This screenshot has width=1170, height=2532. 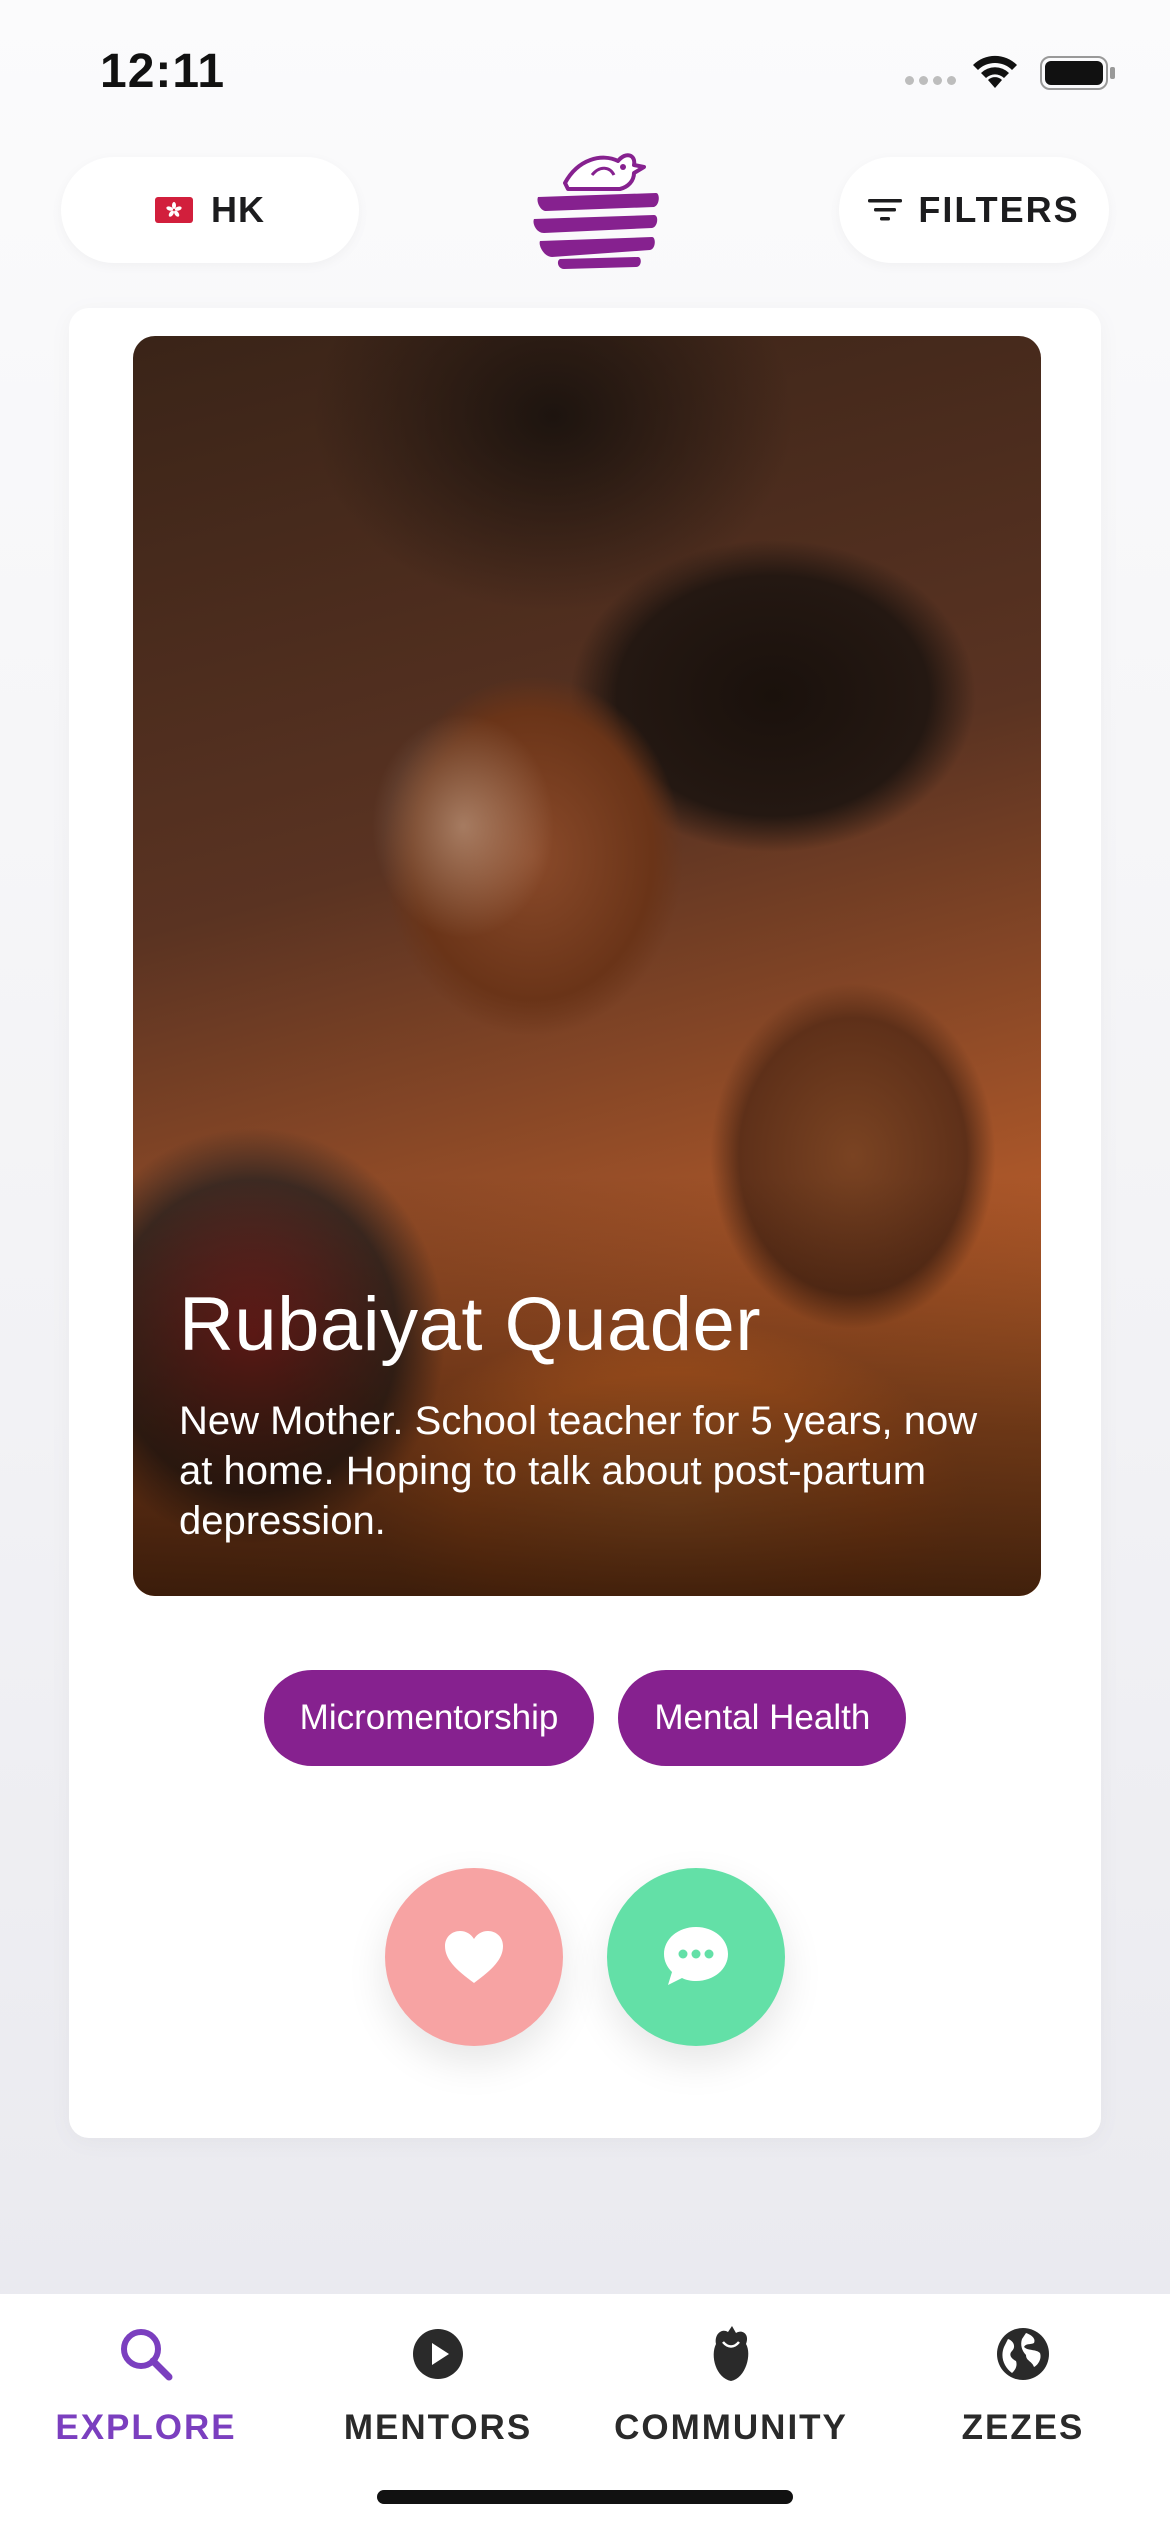 I want to click on home-indicator, so click(x=585, y=2497).